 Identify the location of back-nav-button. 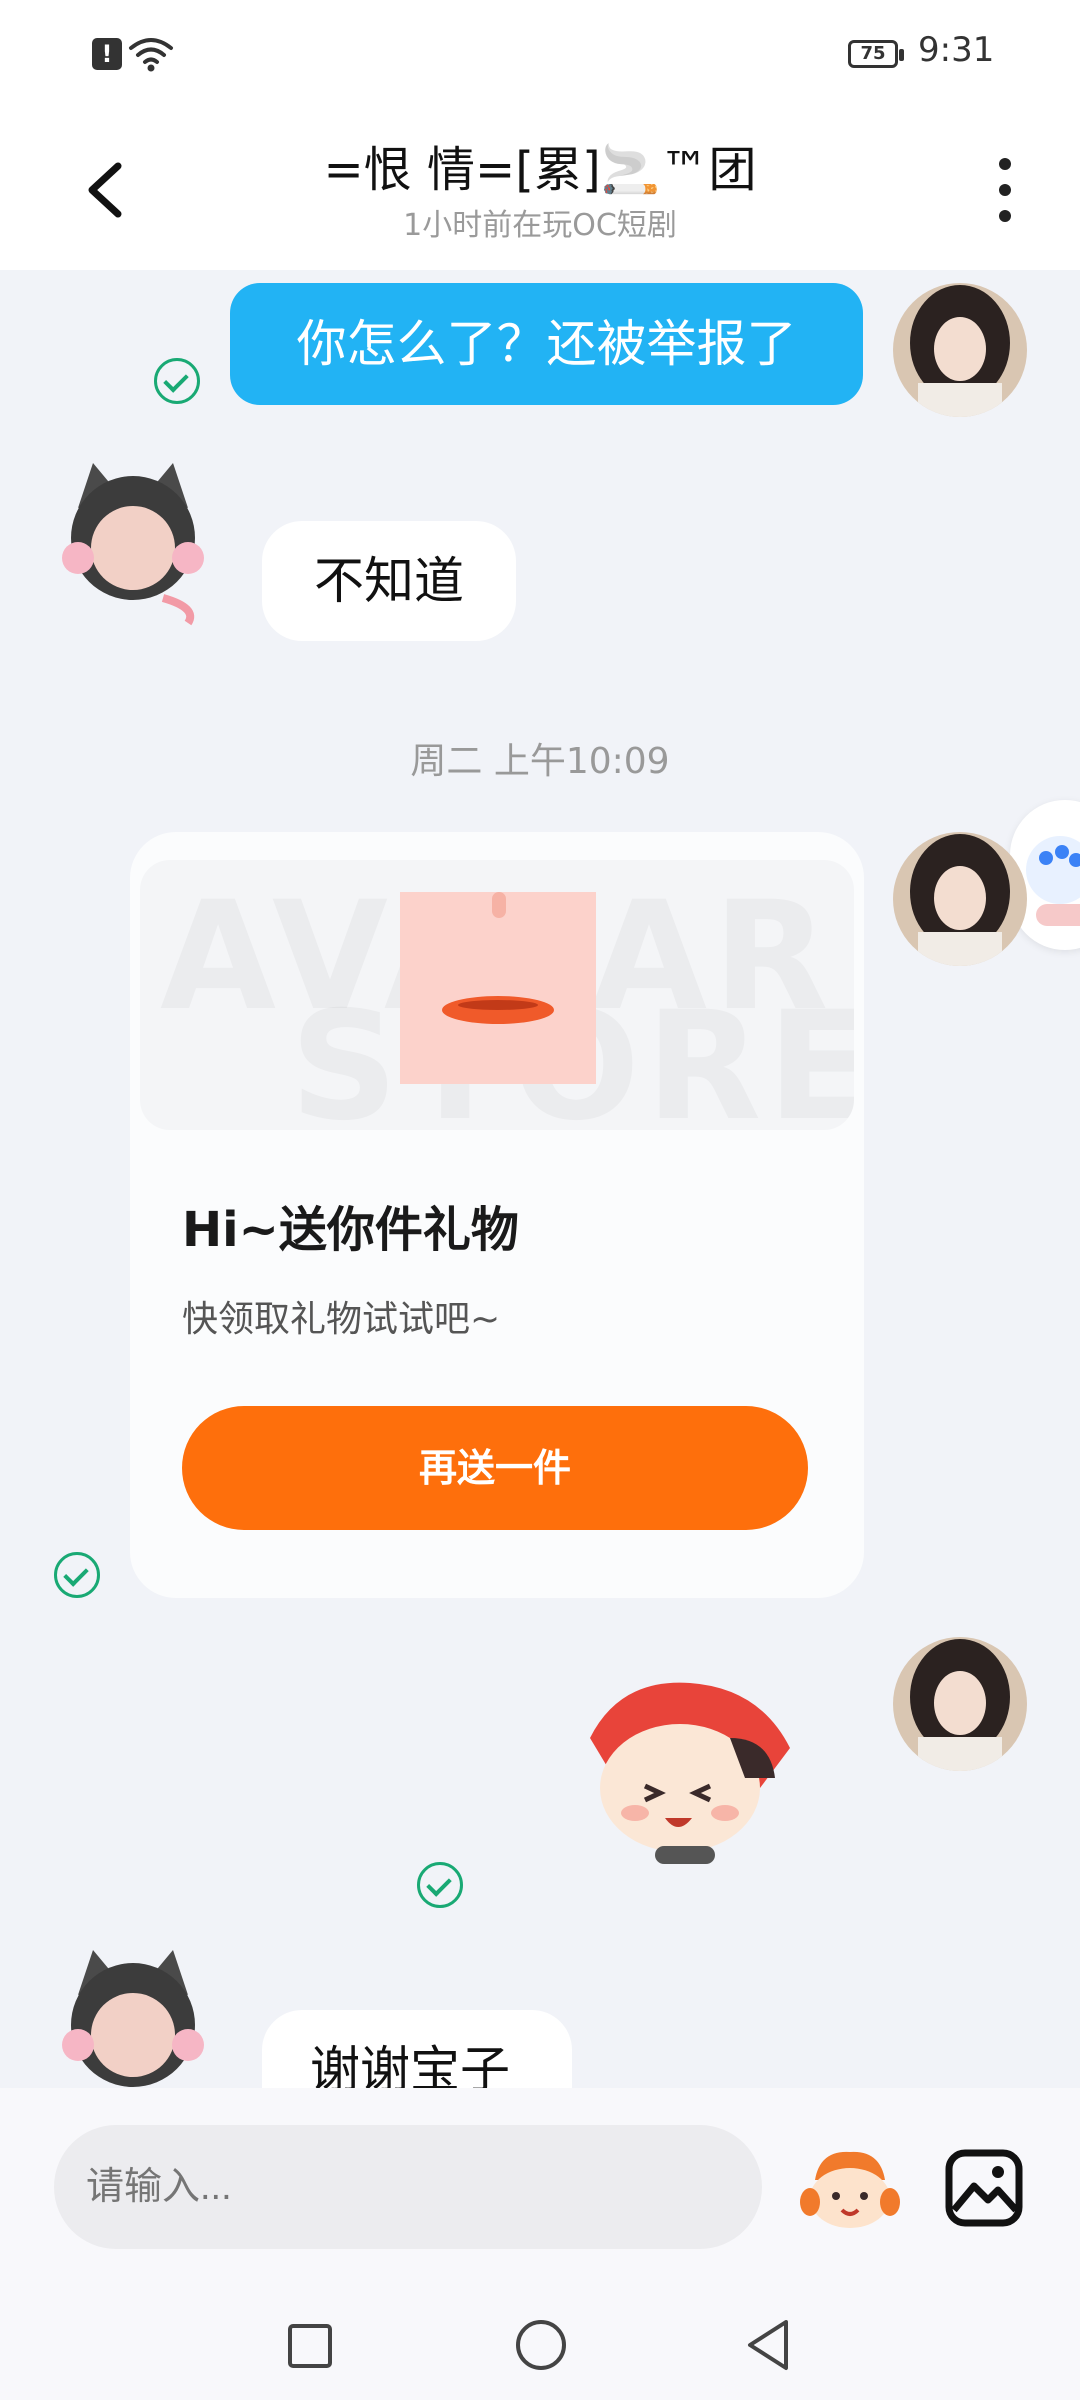
(768, 2345).